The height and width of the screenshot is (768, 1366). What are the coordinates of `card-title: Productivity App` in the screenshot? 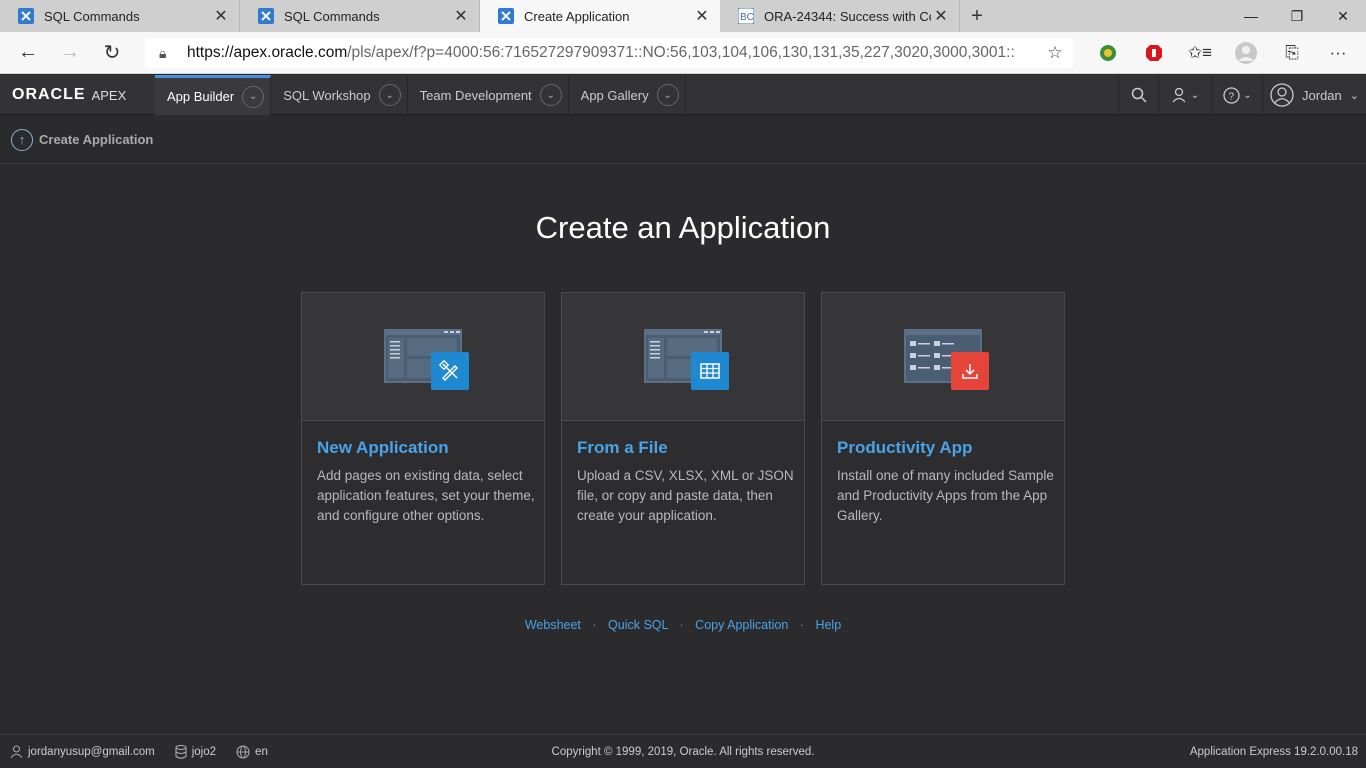 It's located at (904, 448).